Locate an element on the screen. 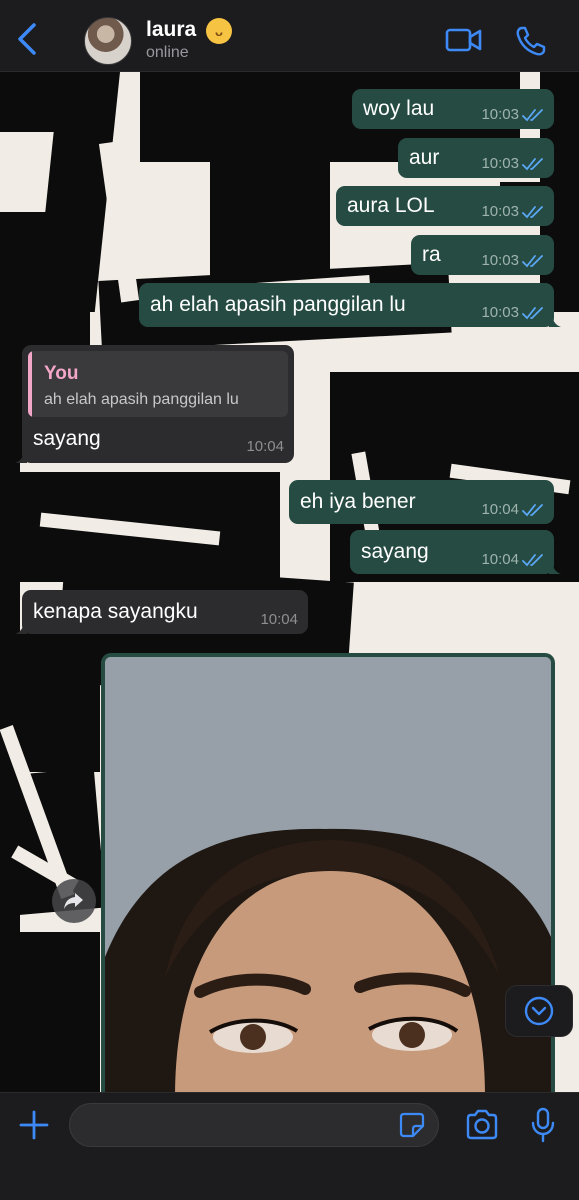 This screenshot has height=1200, width=579. forward-arrow-icon is located at coordinates (73, 901).